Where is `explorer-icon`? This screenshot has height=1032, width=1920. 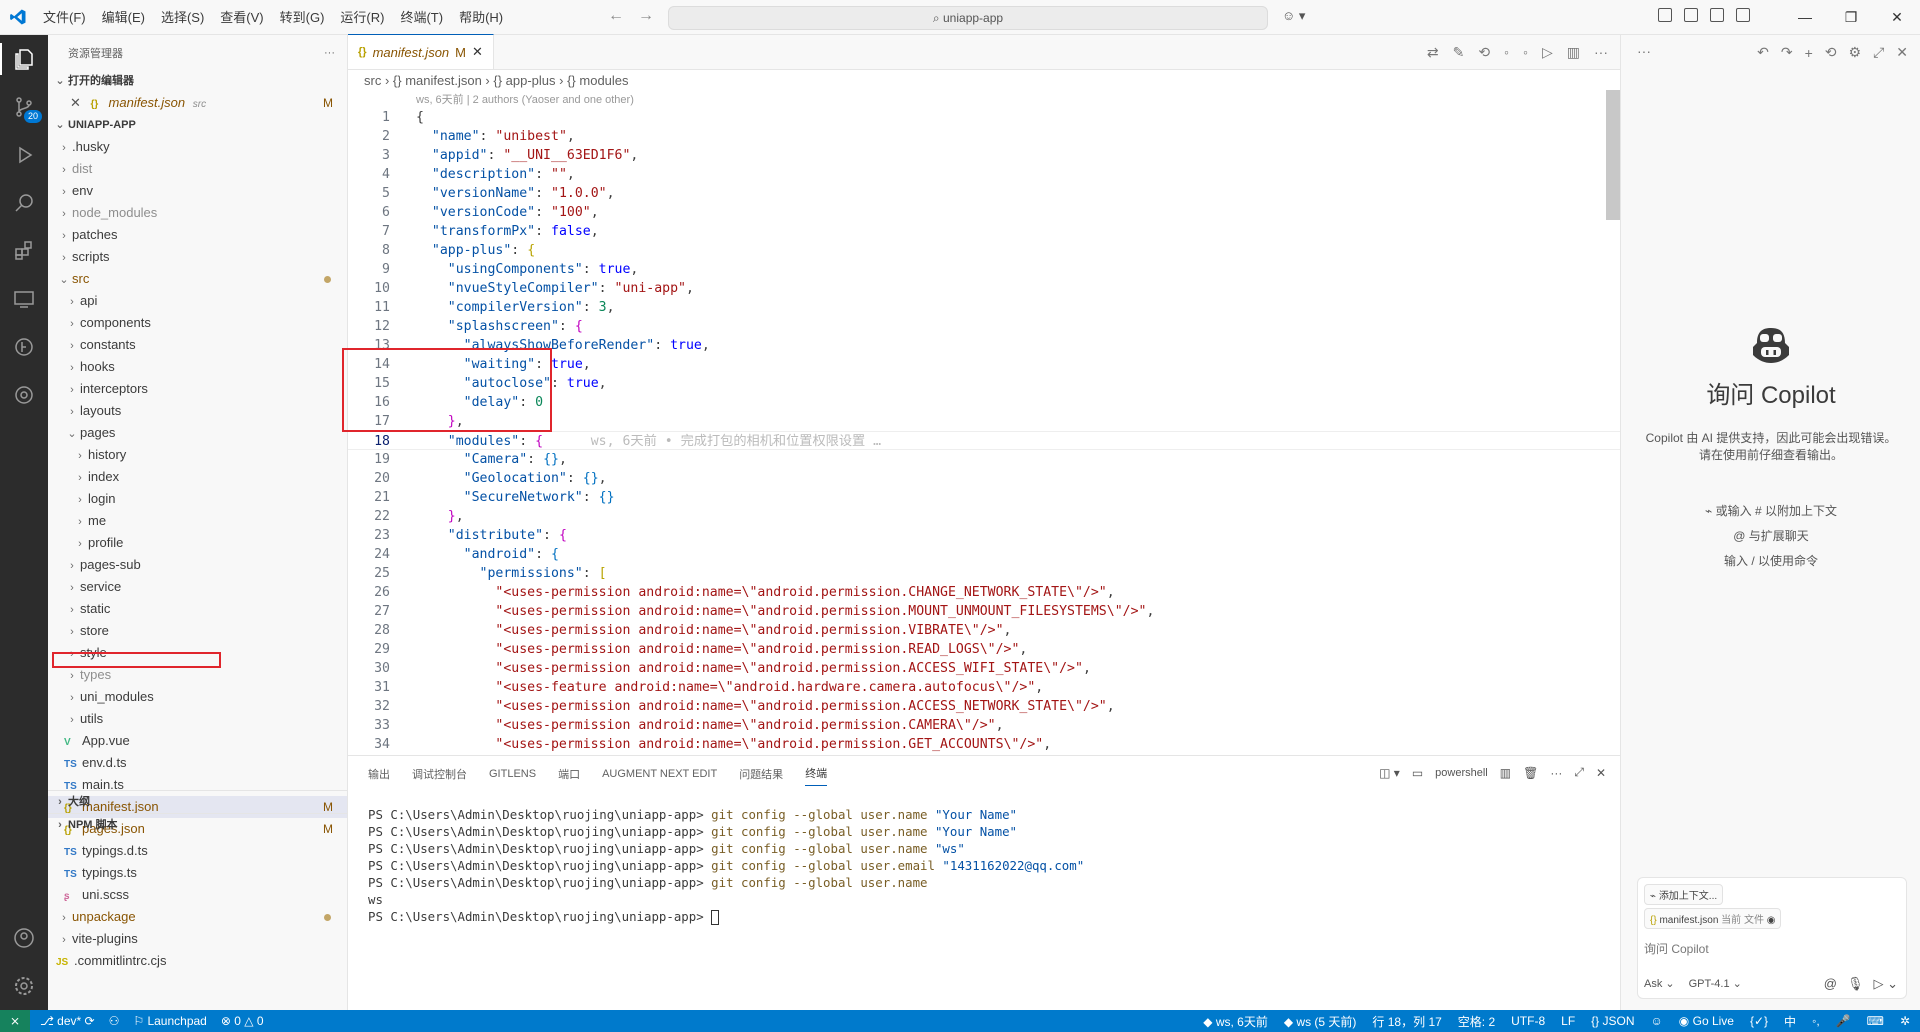
explorer-icon is located at coordinates (24, 59).